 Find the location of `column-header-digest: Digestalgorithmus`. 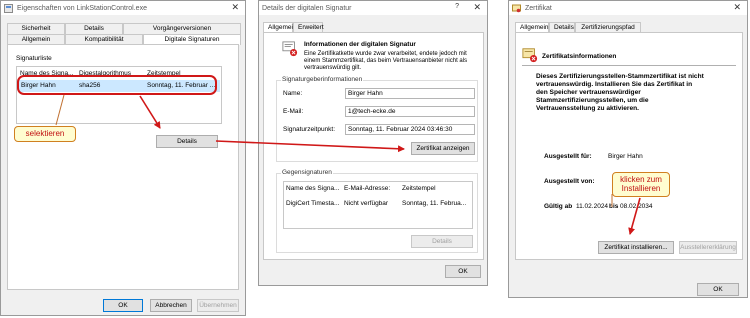

column-header-digest: Digestalgorithmus is located at coordinates (110, 73).